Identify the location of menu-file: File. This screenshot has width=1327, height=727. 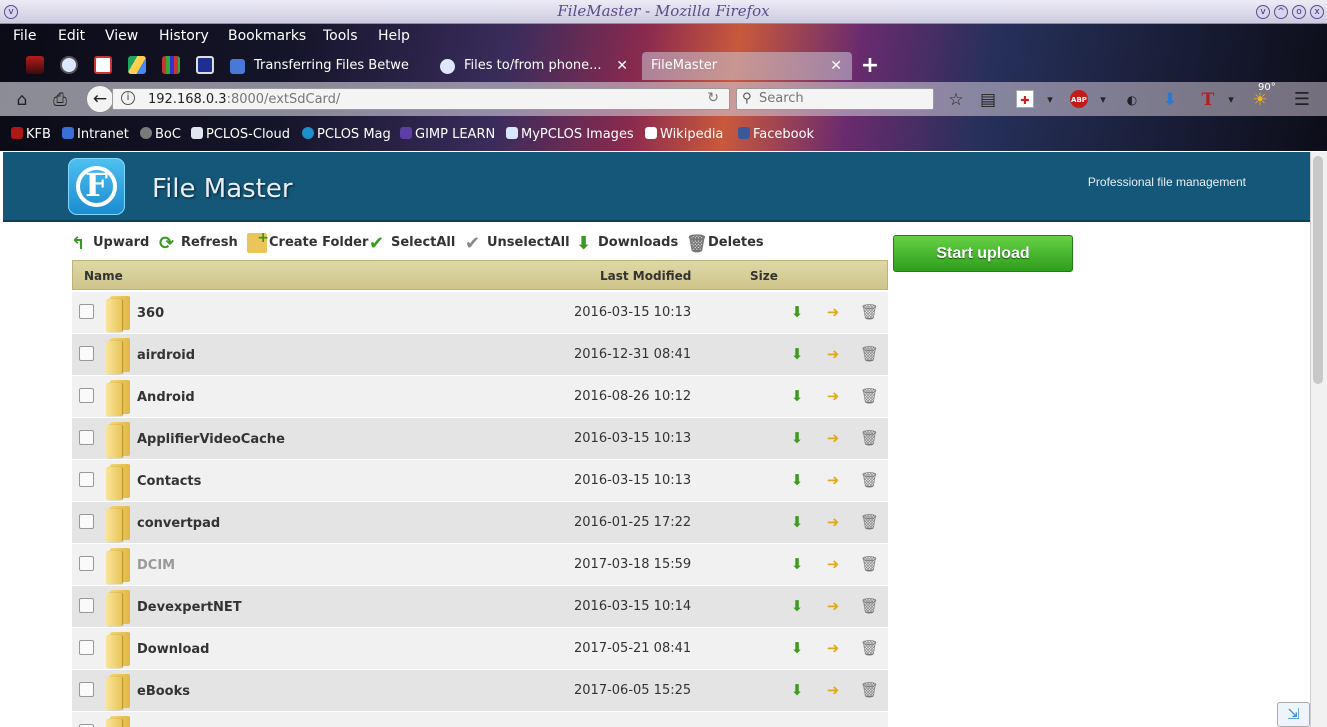
(24, 36).